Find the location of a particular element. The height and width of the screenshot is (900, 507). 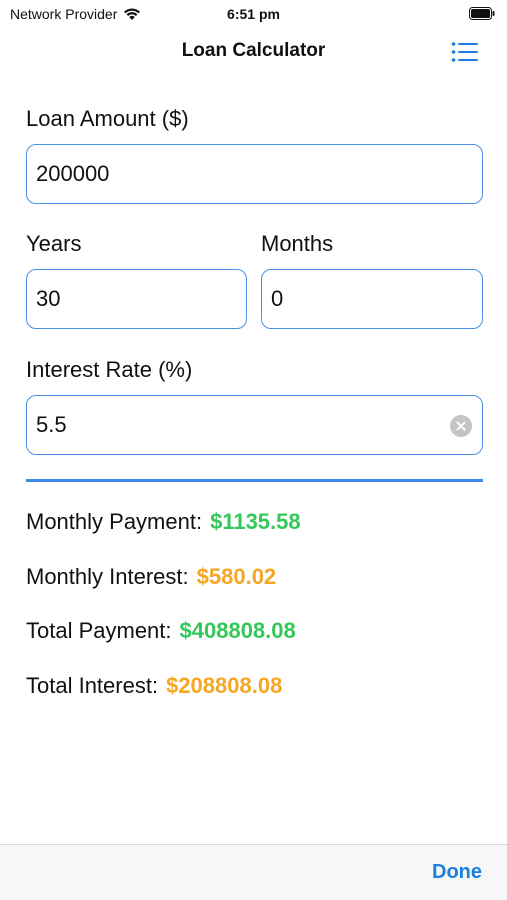

months-field is located at coordinates (372, 299).